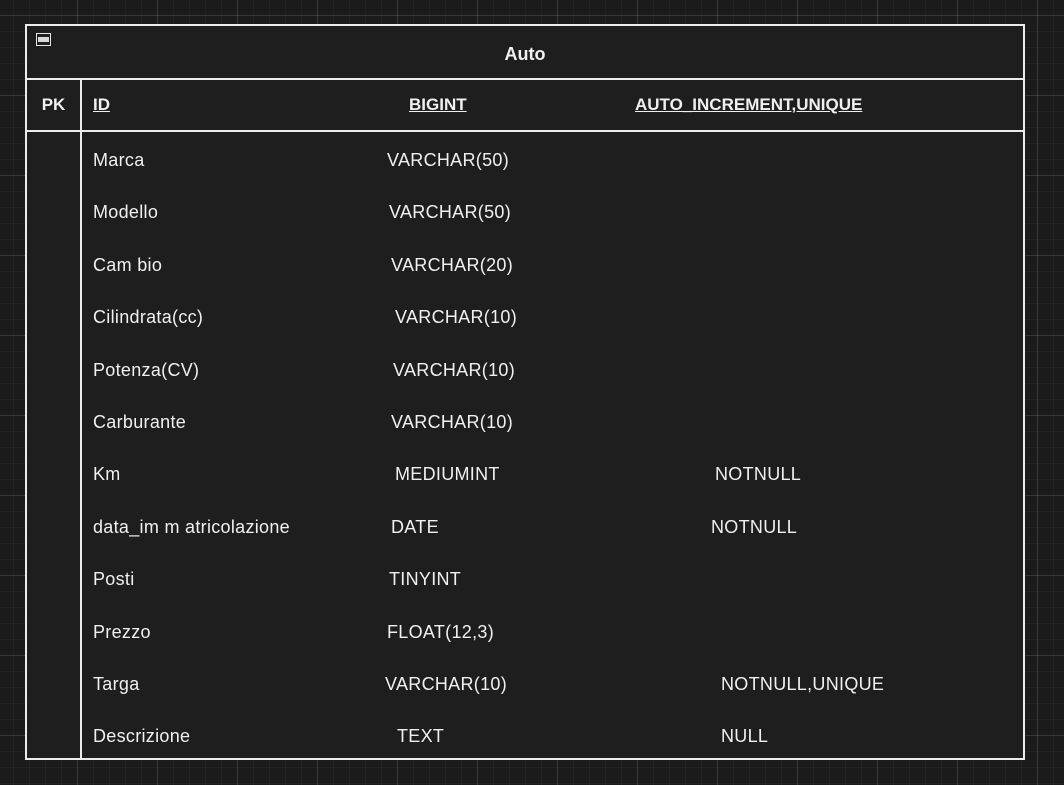 The width and height of the screenshot is (1064, 785). I want to click on field-row: Targa VARCHAR(10) NOTNULL,UNIQUE, so click(525, 700).